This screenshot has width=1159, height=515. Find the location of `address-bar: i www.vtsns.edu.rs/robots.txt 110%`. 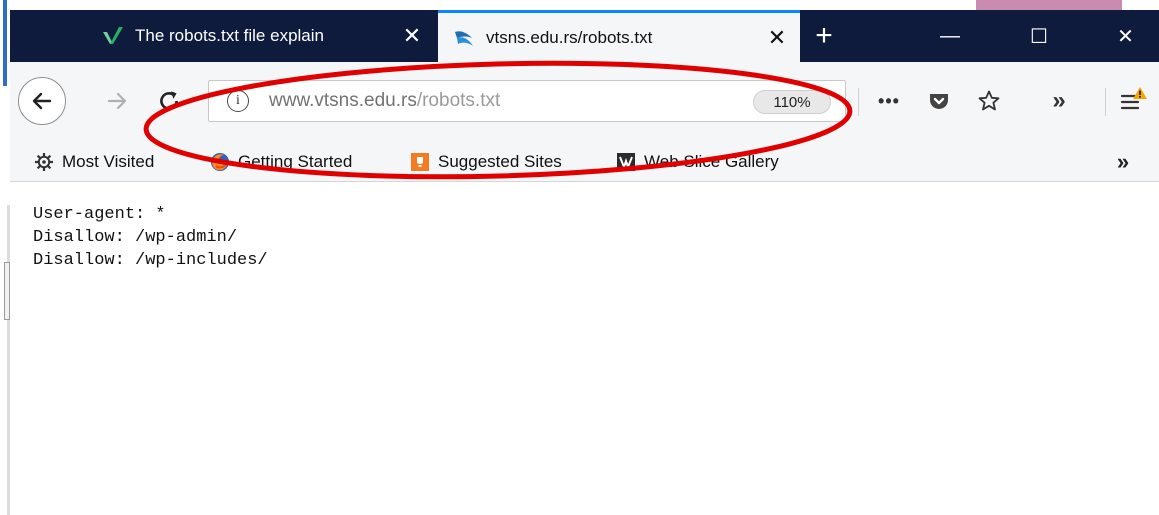

address-bar: i www.vtsns.edu.rs/robots.txt 110% is located at coordinates (527, 101).